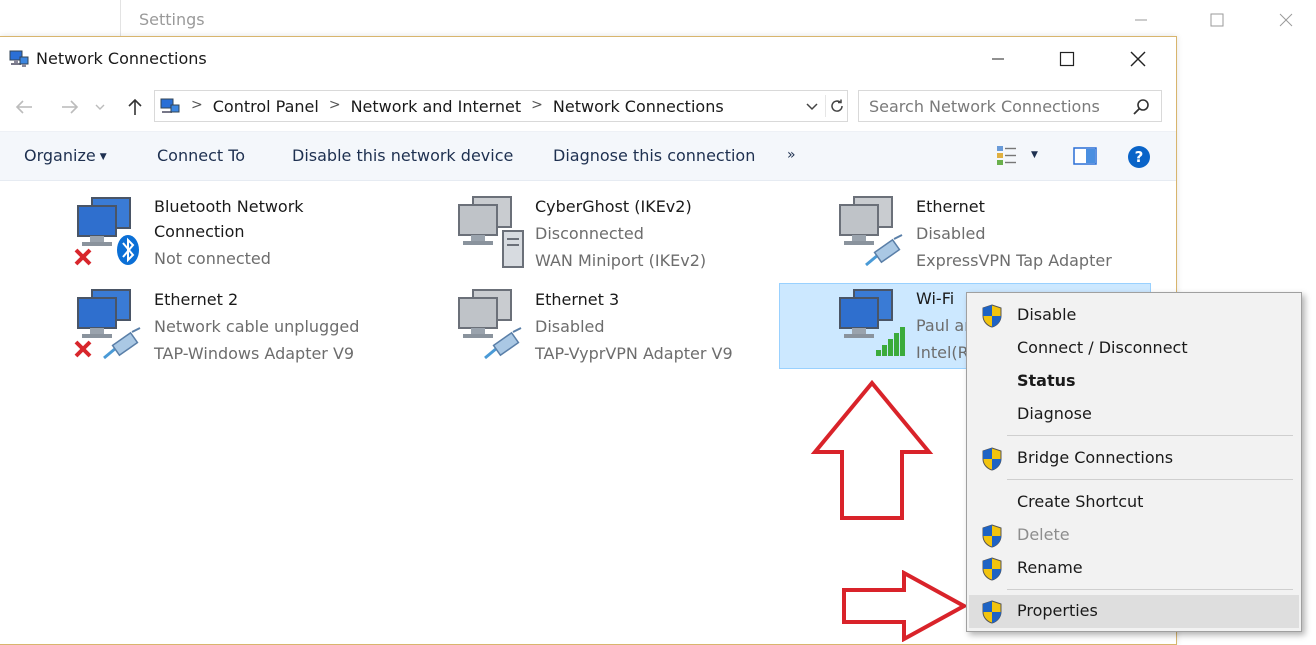 This screenshot has width=1316, height=645. Describe the element at coordinates (1014, 260) in the screenshot. I see `connection-device: ExpressVPN Tap Adapter` at that location.